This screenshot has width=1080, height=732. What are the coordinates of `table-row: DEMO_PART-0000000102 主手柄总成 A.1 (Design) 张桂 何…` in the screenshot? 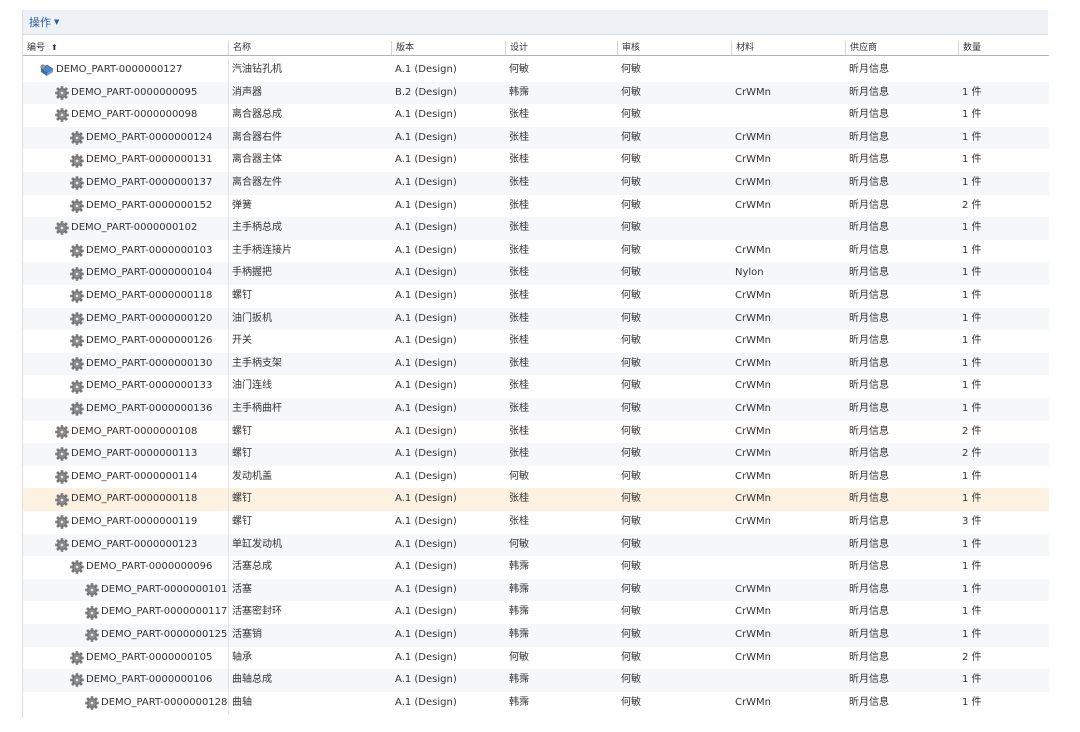 It's located at (536, 228).